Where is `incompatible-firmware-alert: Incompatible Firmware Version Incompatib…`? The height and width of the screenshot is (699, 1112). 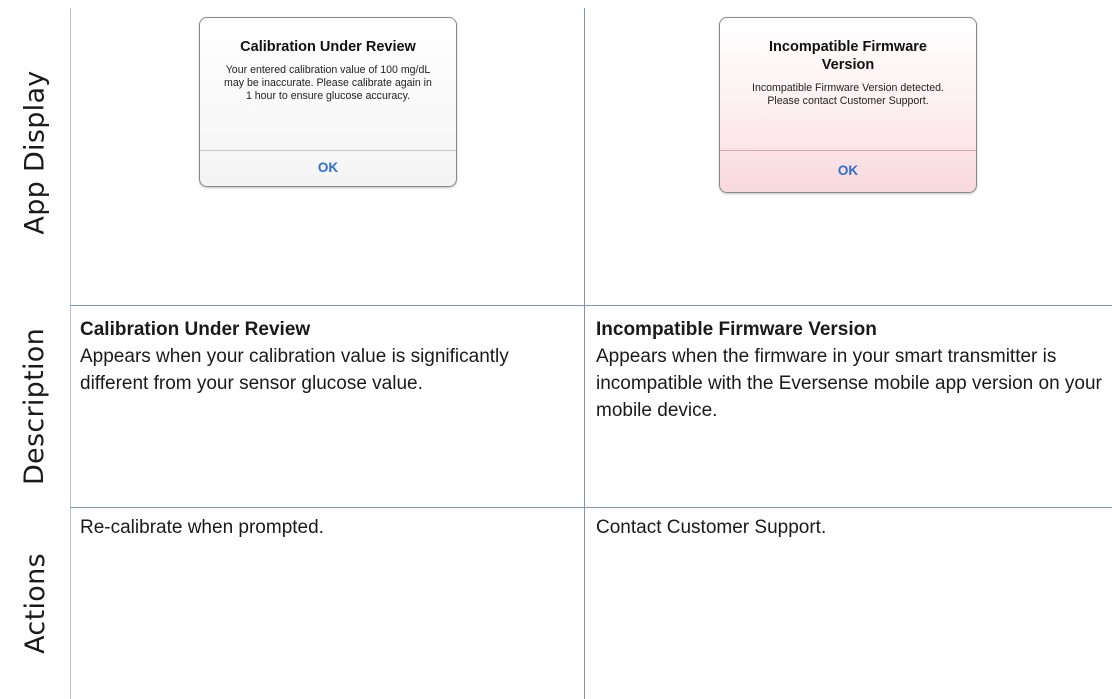
incompatible-firmware-alert: Incompatible Firmware Version Incompatib… is located at coordinates (848, 105).